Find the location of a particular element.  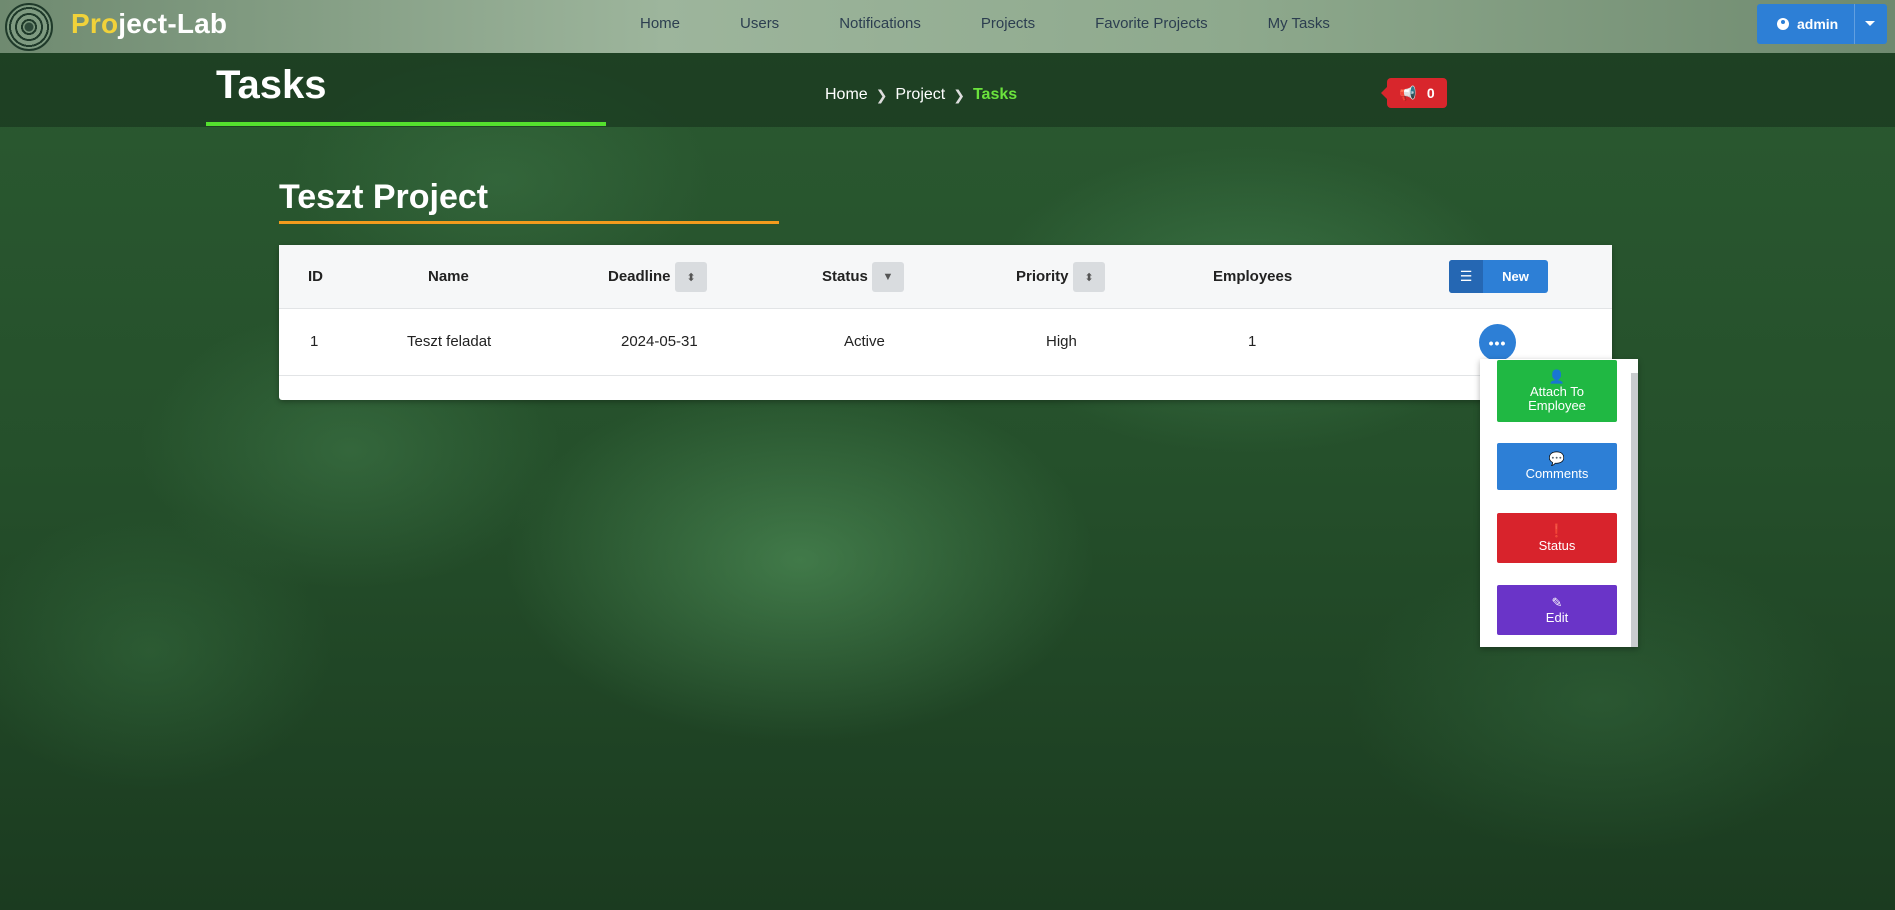

breadcrumb: Home ❯ Project ❯ Tasks is located at coordinates (921, 95).